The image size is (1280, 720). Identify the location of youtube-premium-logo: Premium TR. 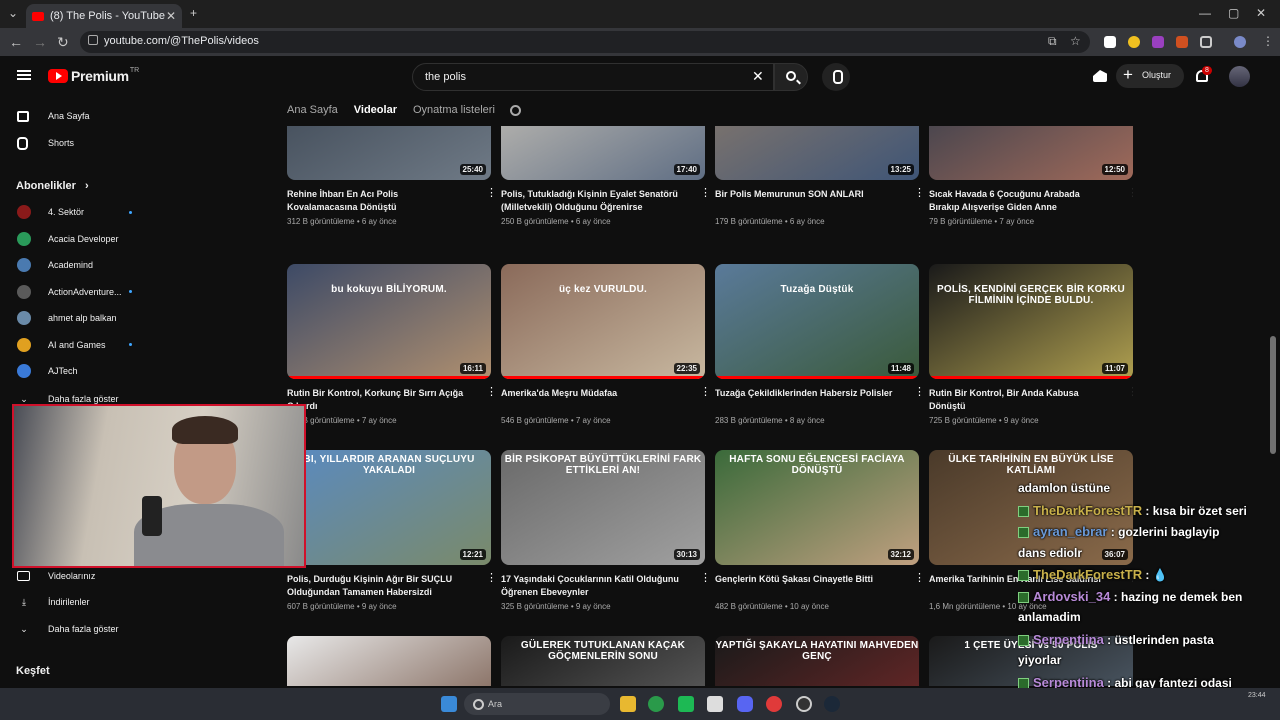
(93, 75).